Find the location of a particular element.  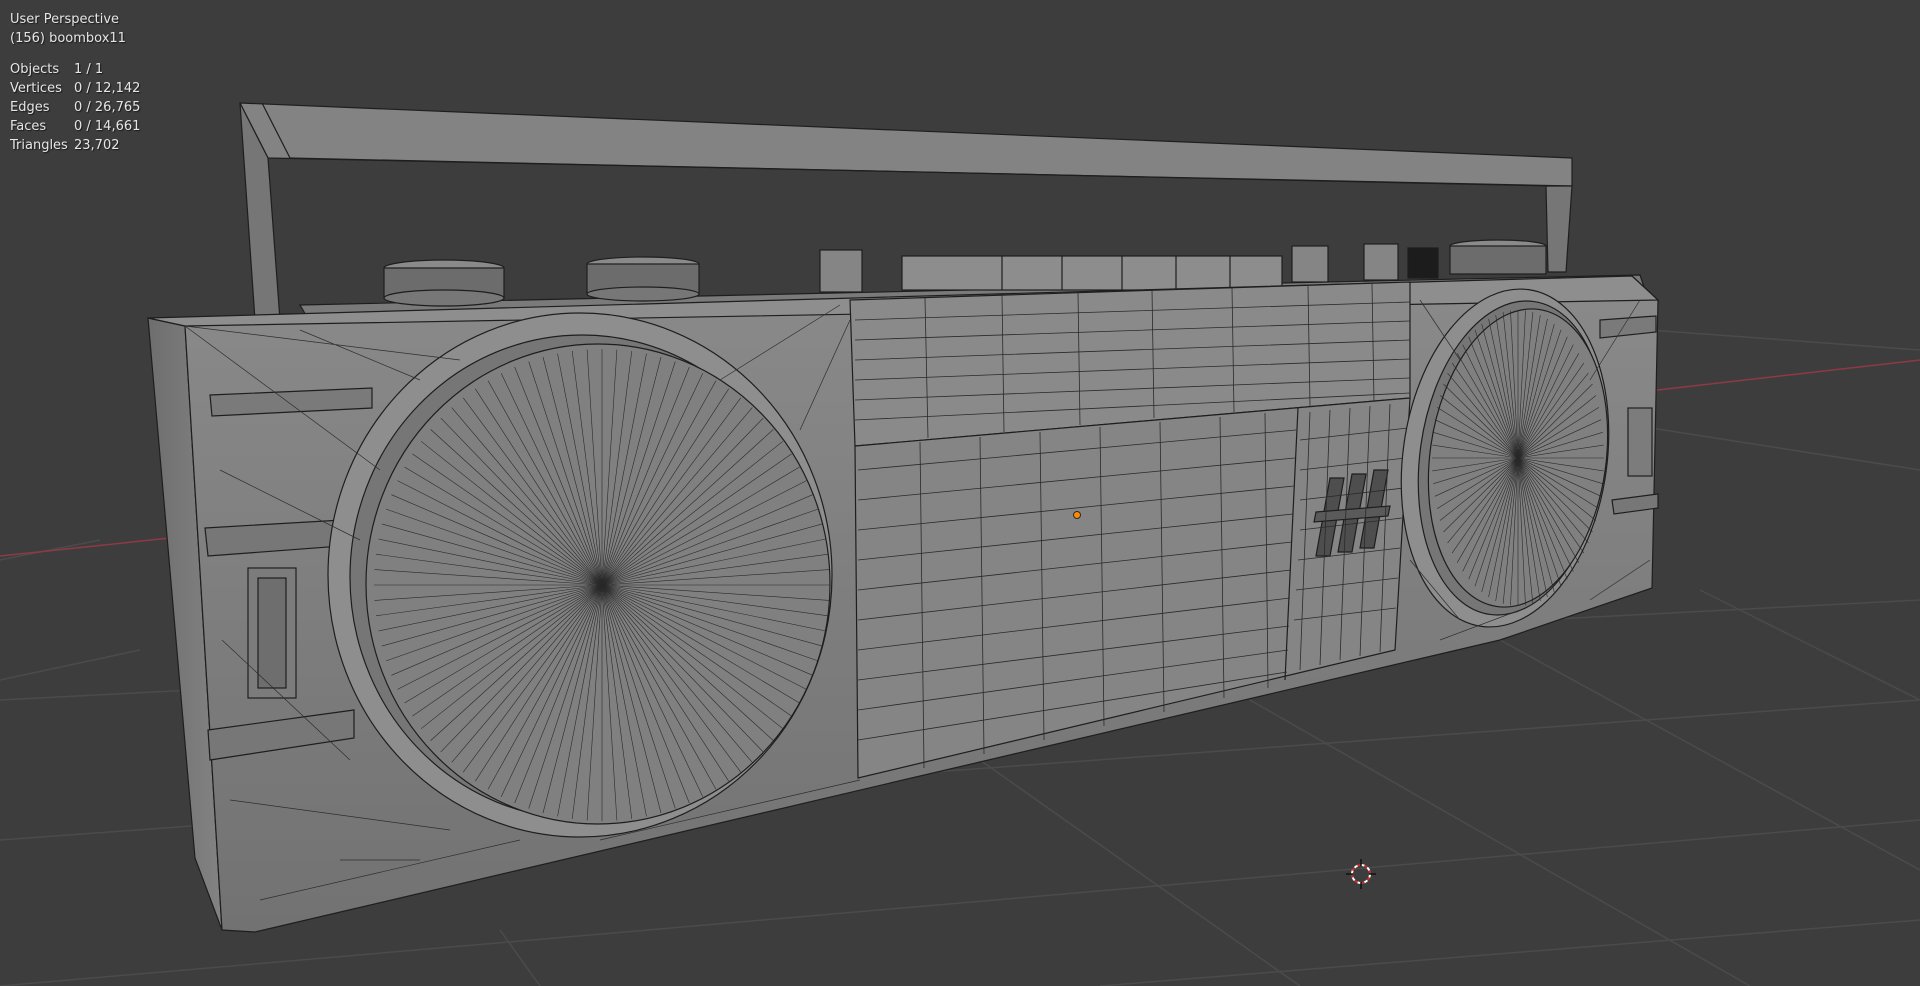

object-origin-dot-icon is located at coordinates (1077, 515).